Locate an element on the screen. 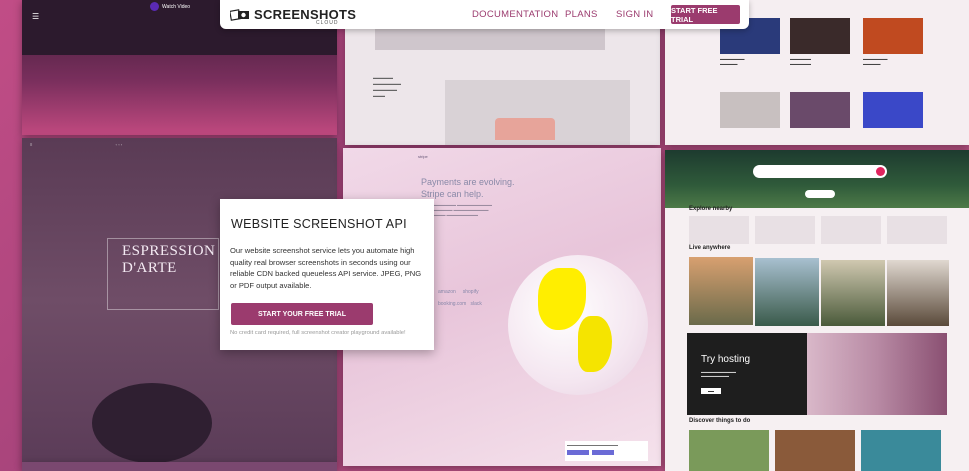 This screenshot has width=969, height=471. try-hosting-title: Try hosting is located at coordinates (726, 359).